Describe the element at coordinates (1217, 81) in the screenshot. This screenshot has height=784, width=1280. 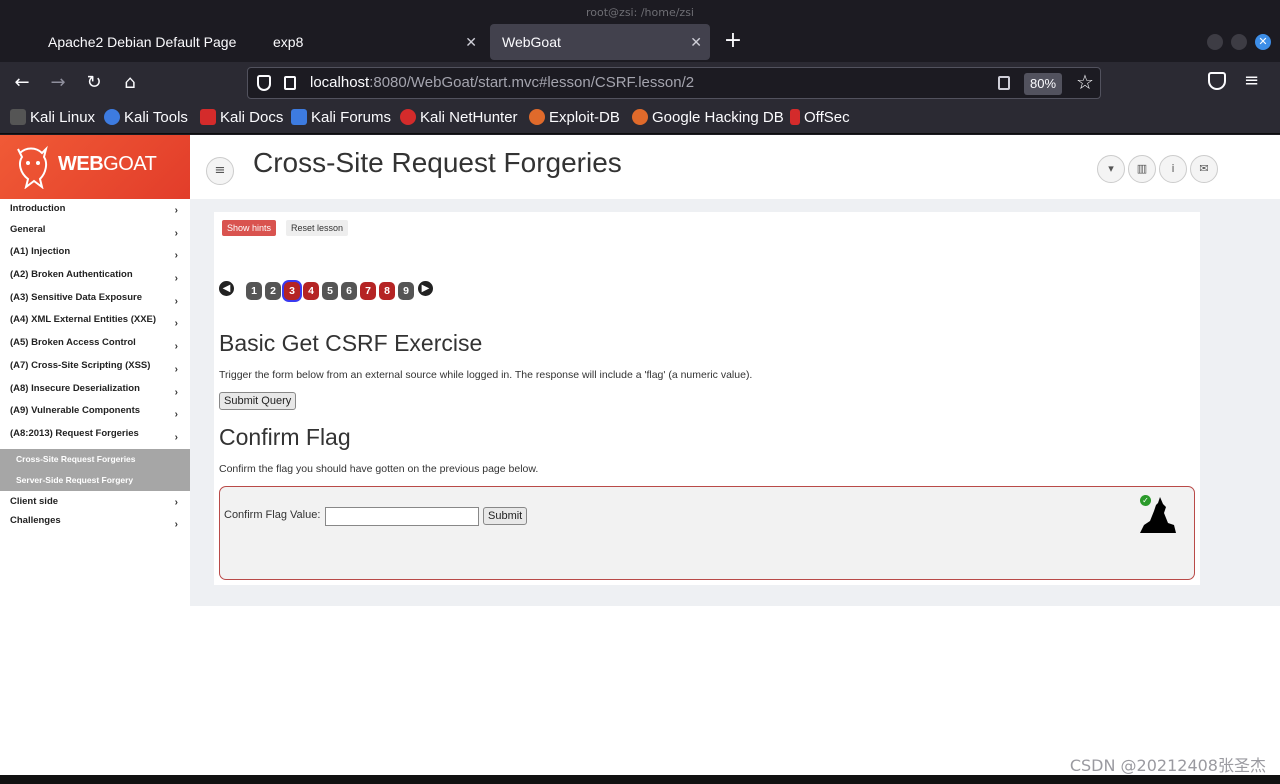
I see `pocket-icon` at that location.